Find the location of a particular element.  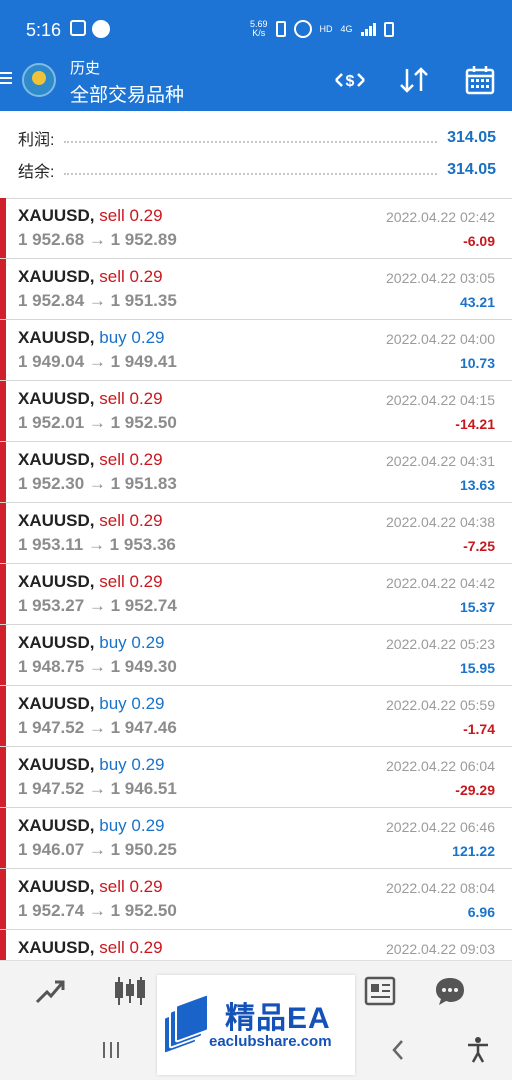

calendar-icon is located at coordinates (480, 80).